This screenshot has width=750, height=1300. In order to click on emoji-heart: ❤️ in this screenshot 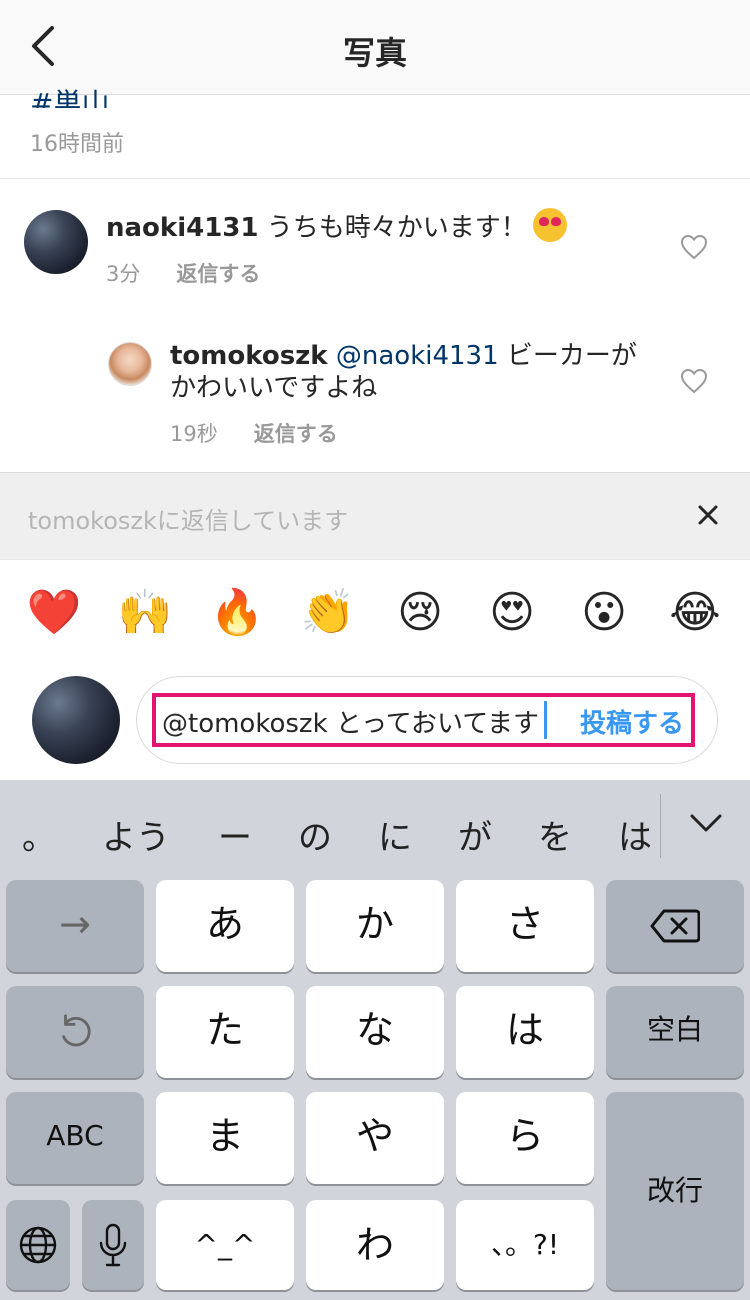, I will do `click(54, 613)`.